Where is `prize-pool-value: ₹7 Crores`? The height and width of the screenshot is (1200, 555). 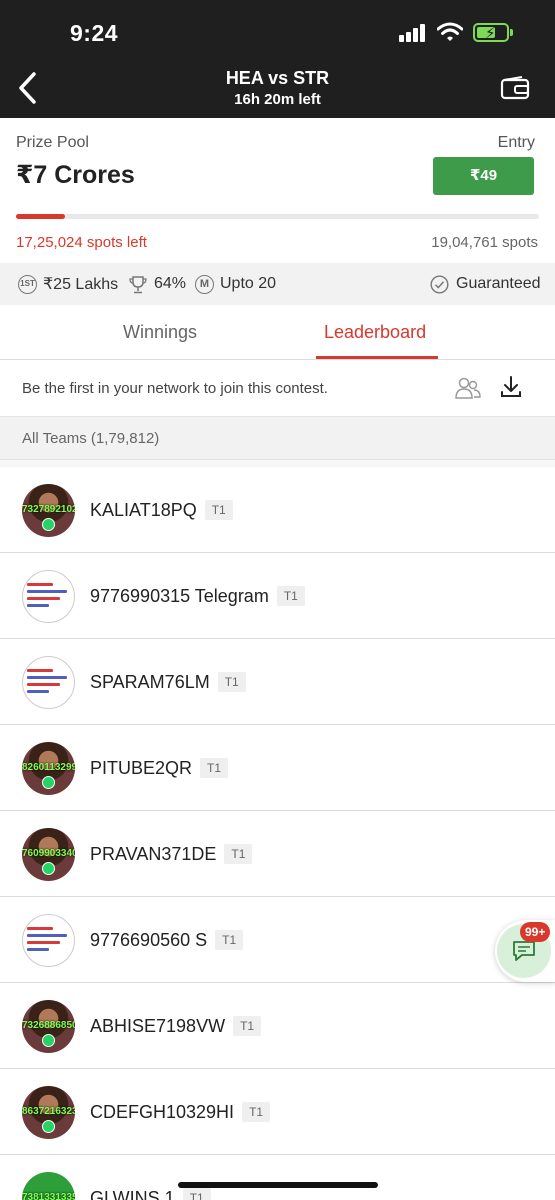 prize-pool-value: ₹7 Crores is located at coordinates (75, 175).